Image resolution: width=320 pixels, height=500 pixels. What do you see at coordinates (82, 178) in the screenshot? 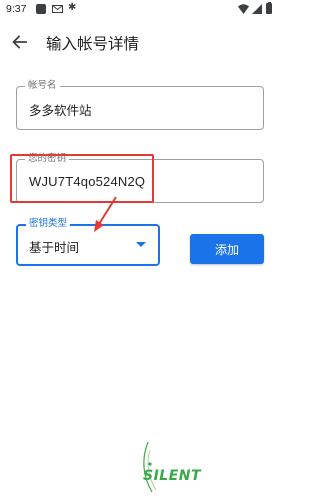
I see `annotation-highlight-box` at bounding box center [82, 178].